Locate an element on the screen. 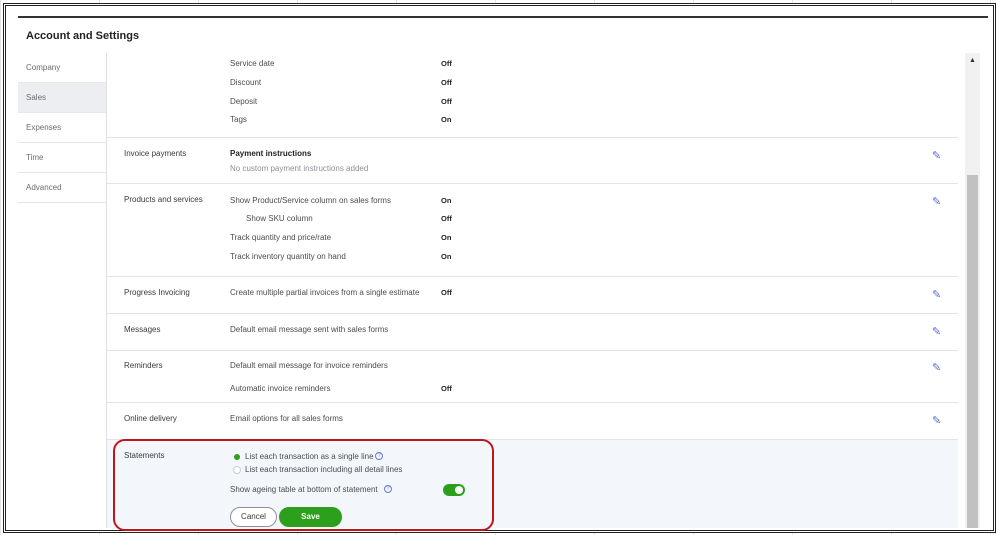 This screenshot has width=999, height=535. setting-label: Show SKU column is located at coordinates (279, 218).